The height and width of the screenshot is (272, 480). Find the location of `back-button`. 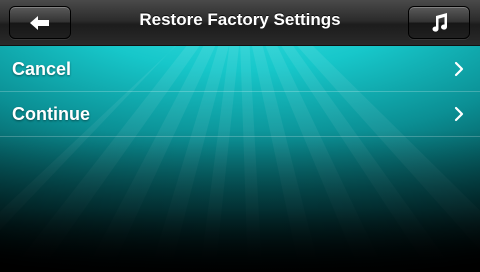

back-button is located at coordinates (40, 22).